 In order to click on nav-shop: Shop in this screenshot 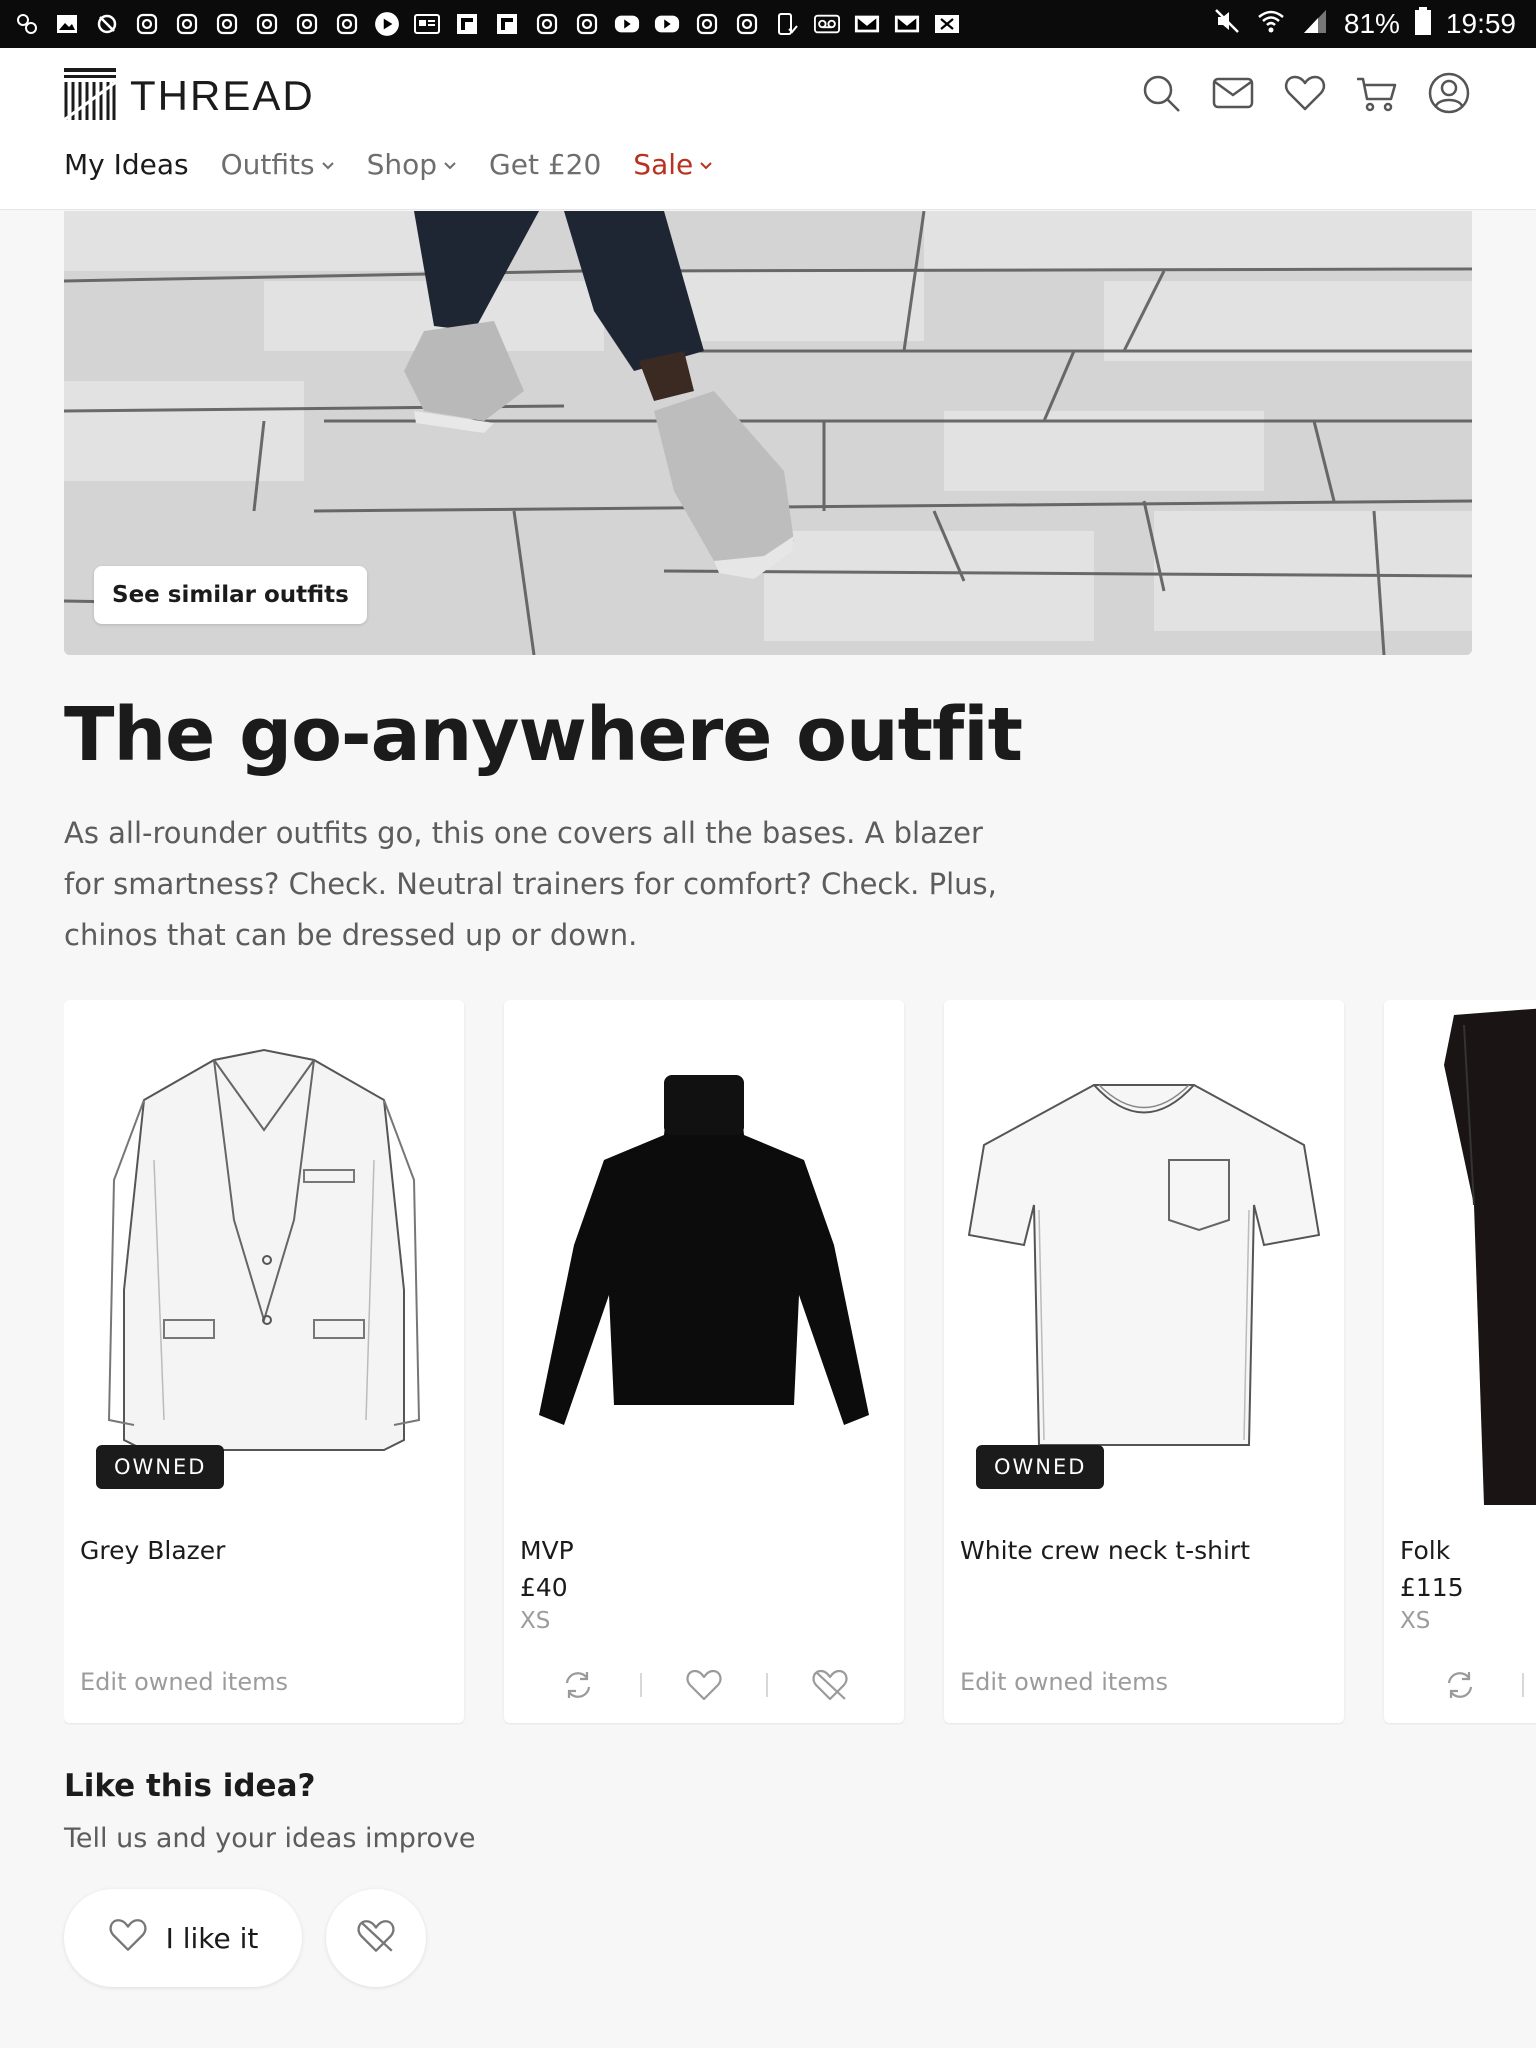, I will do `click(412, 164)`.